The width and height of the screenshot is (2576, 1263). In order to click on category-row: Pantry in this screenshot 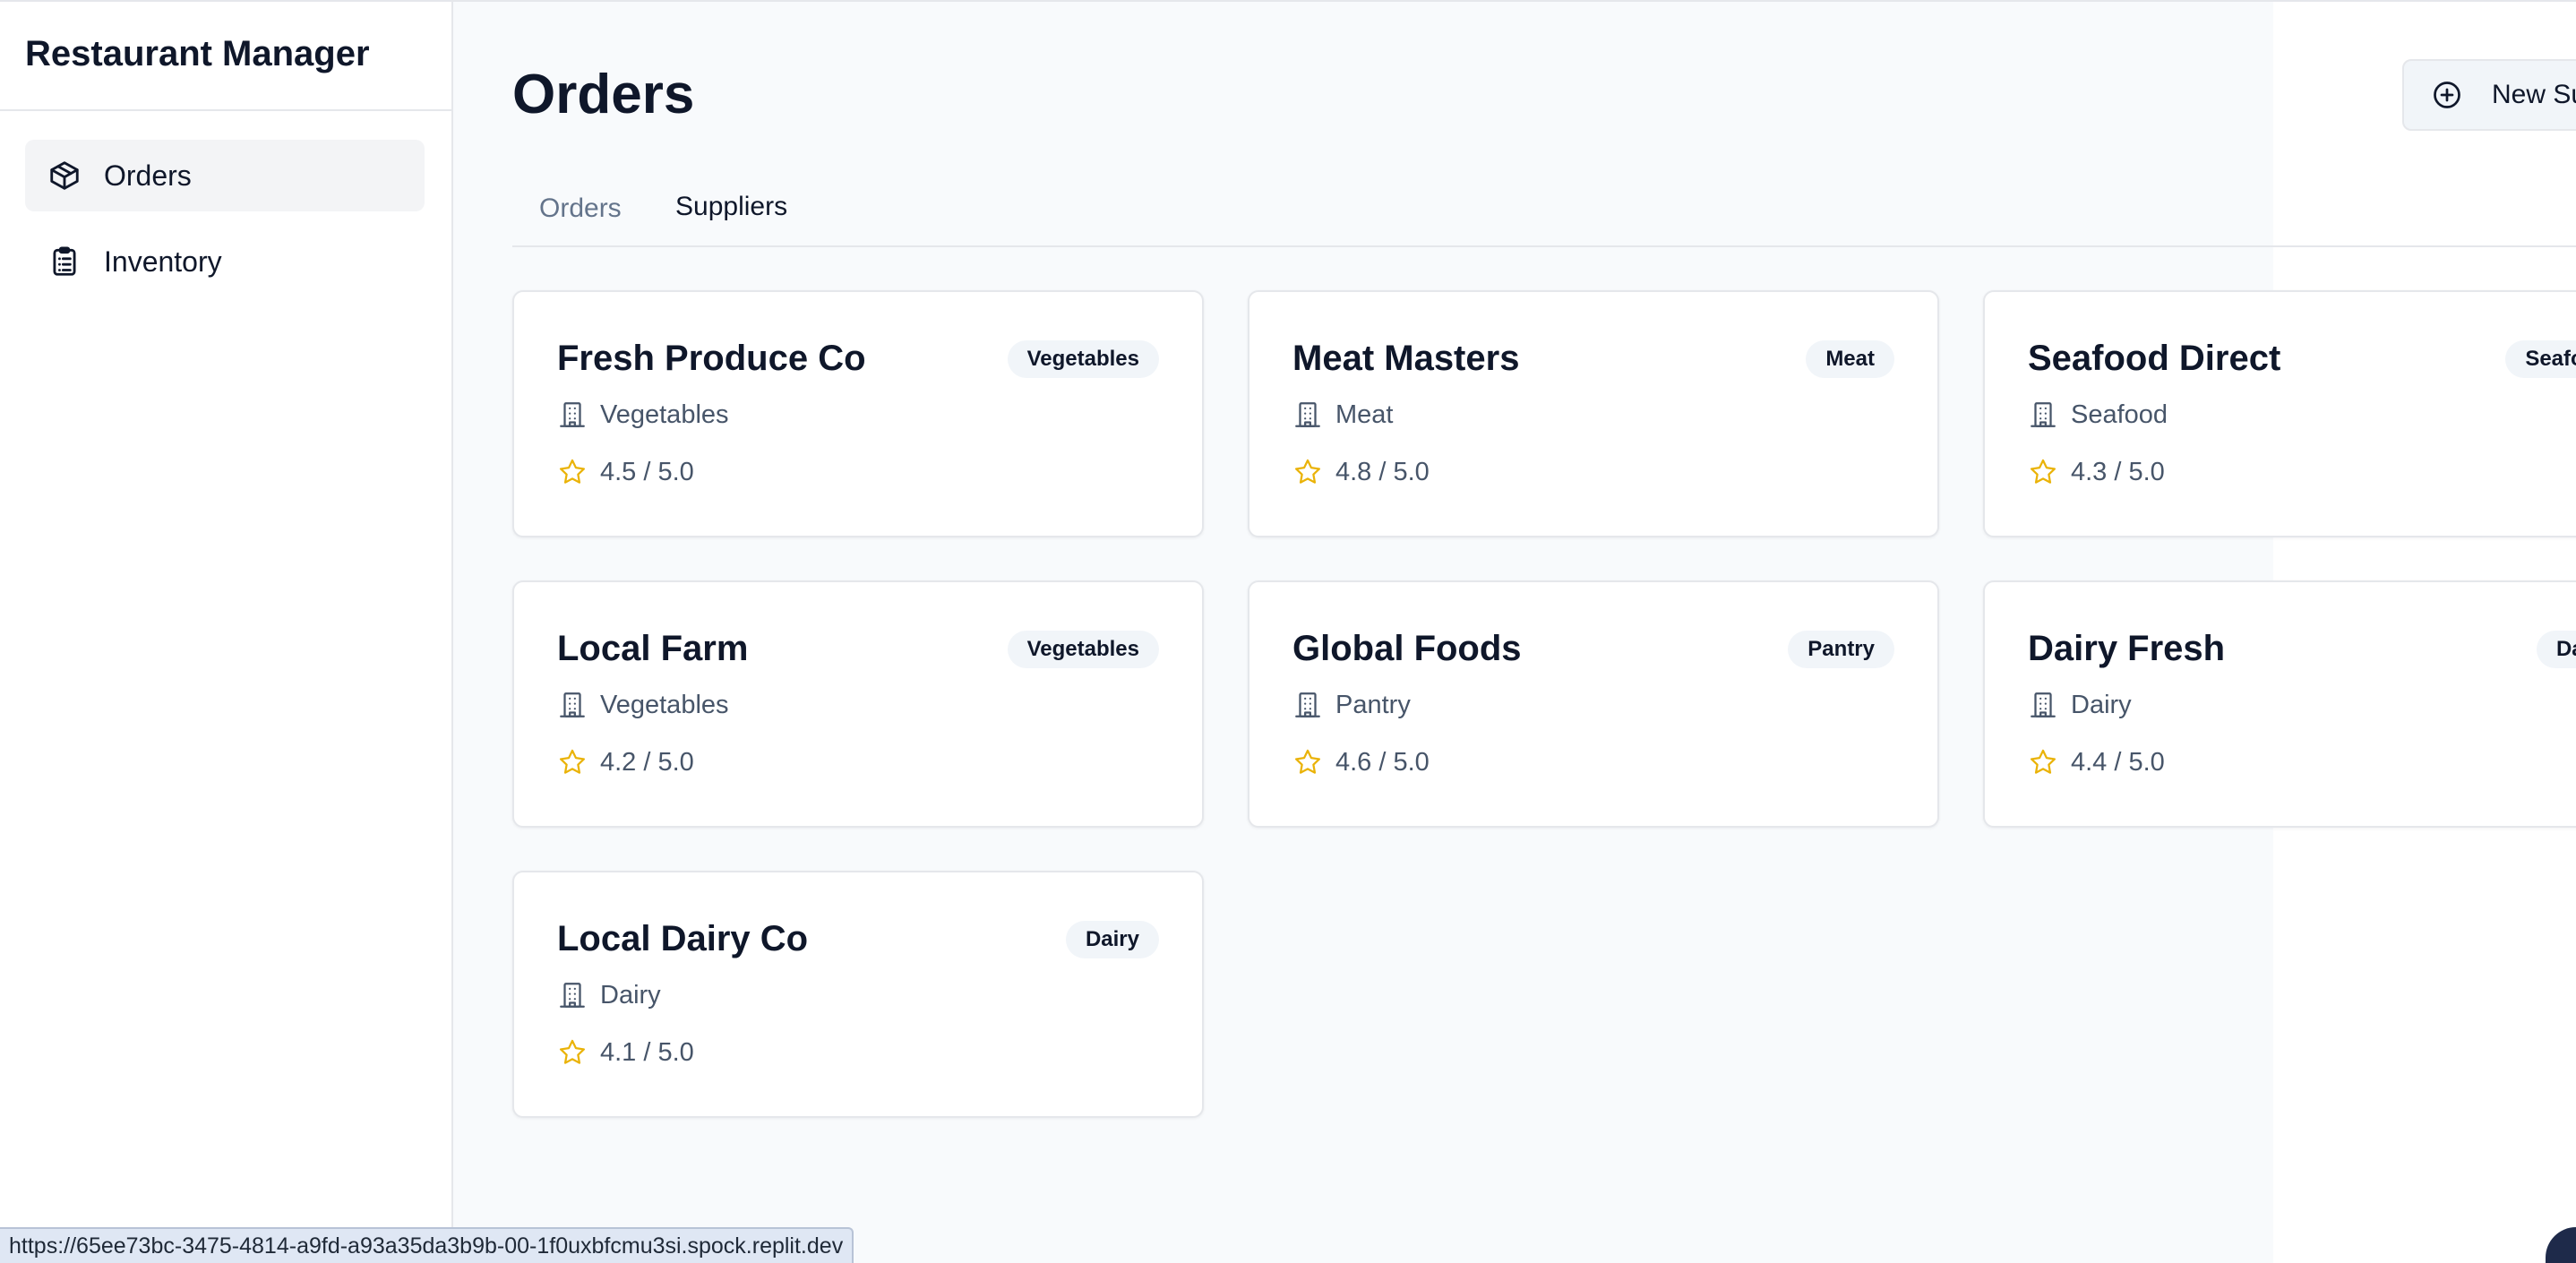, I will do `click(1351, 705)`.